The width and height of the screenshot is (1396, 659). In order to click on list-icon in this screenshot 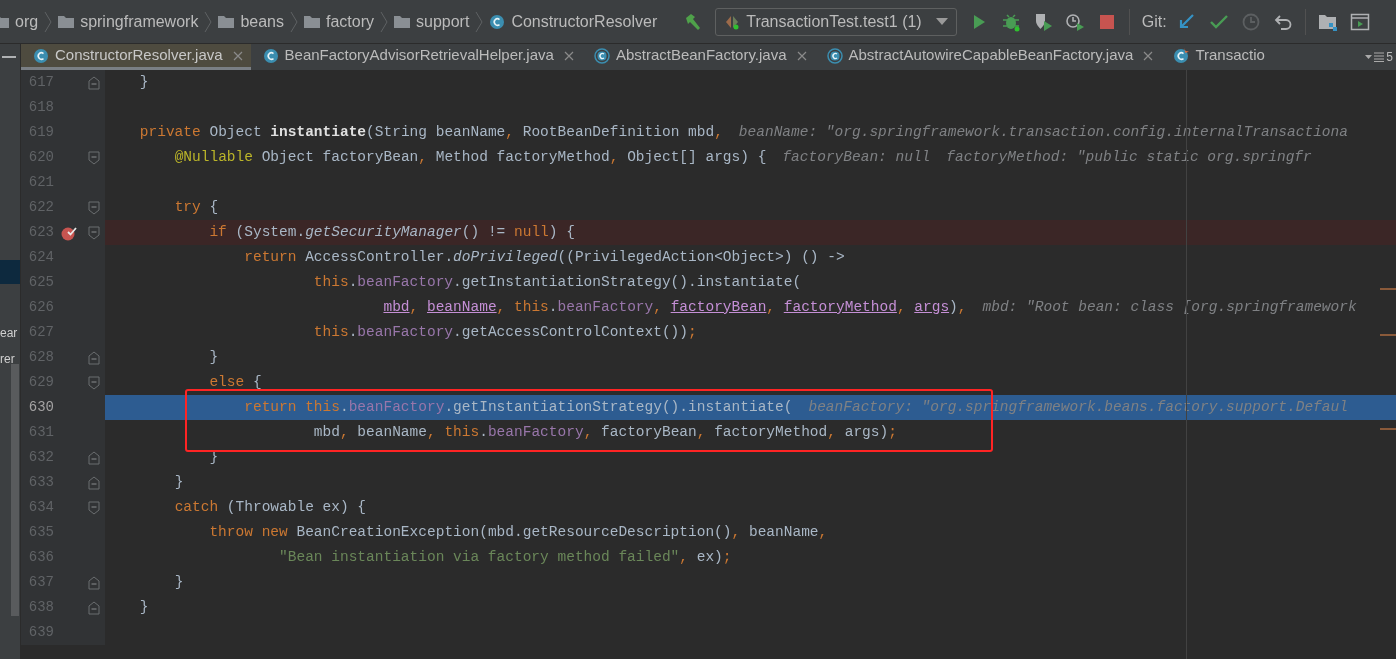, I will do `click(1379, 57)`.